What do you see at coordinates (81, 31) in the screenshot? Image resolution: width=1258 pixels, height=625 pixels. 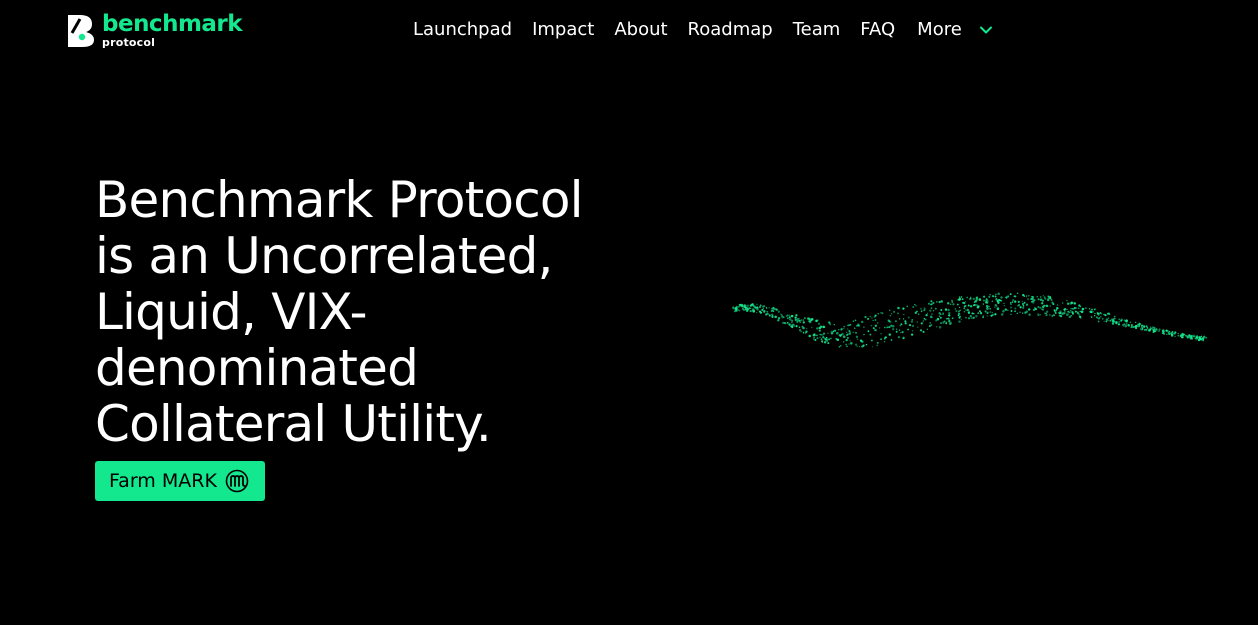 I see `benchmark-logo-icon` at bounding box center [81, 31].